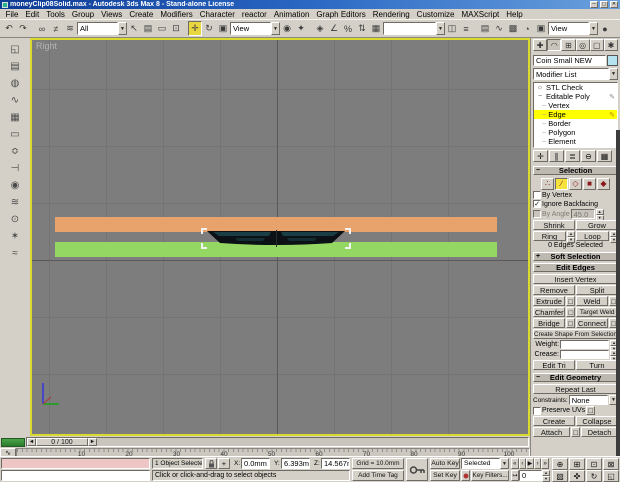  Describe the element at coordinates (445, 463) in the screenshot. I see `auto-key-button: Auto Key` at that location.